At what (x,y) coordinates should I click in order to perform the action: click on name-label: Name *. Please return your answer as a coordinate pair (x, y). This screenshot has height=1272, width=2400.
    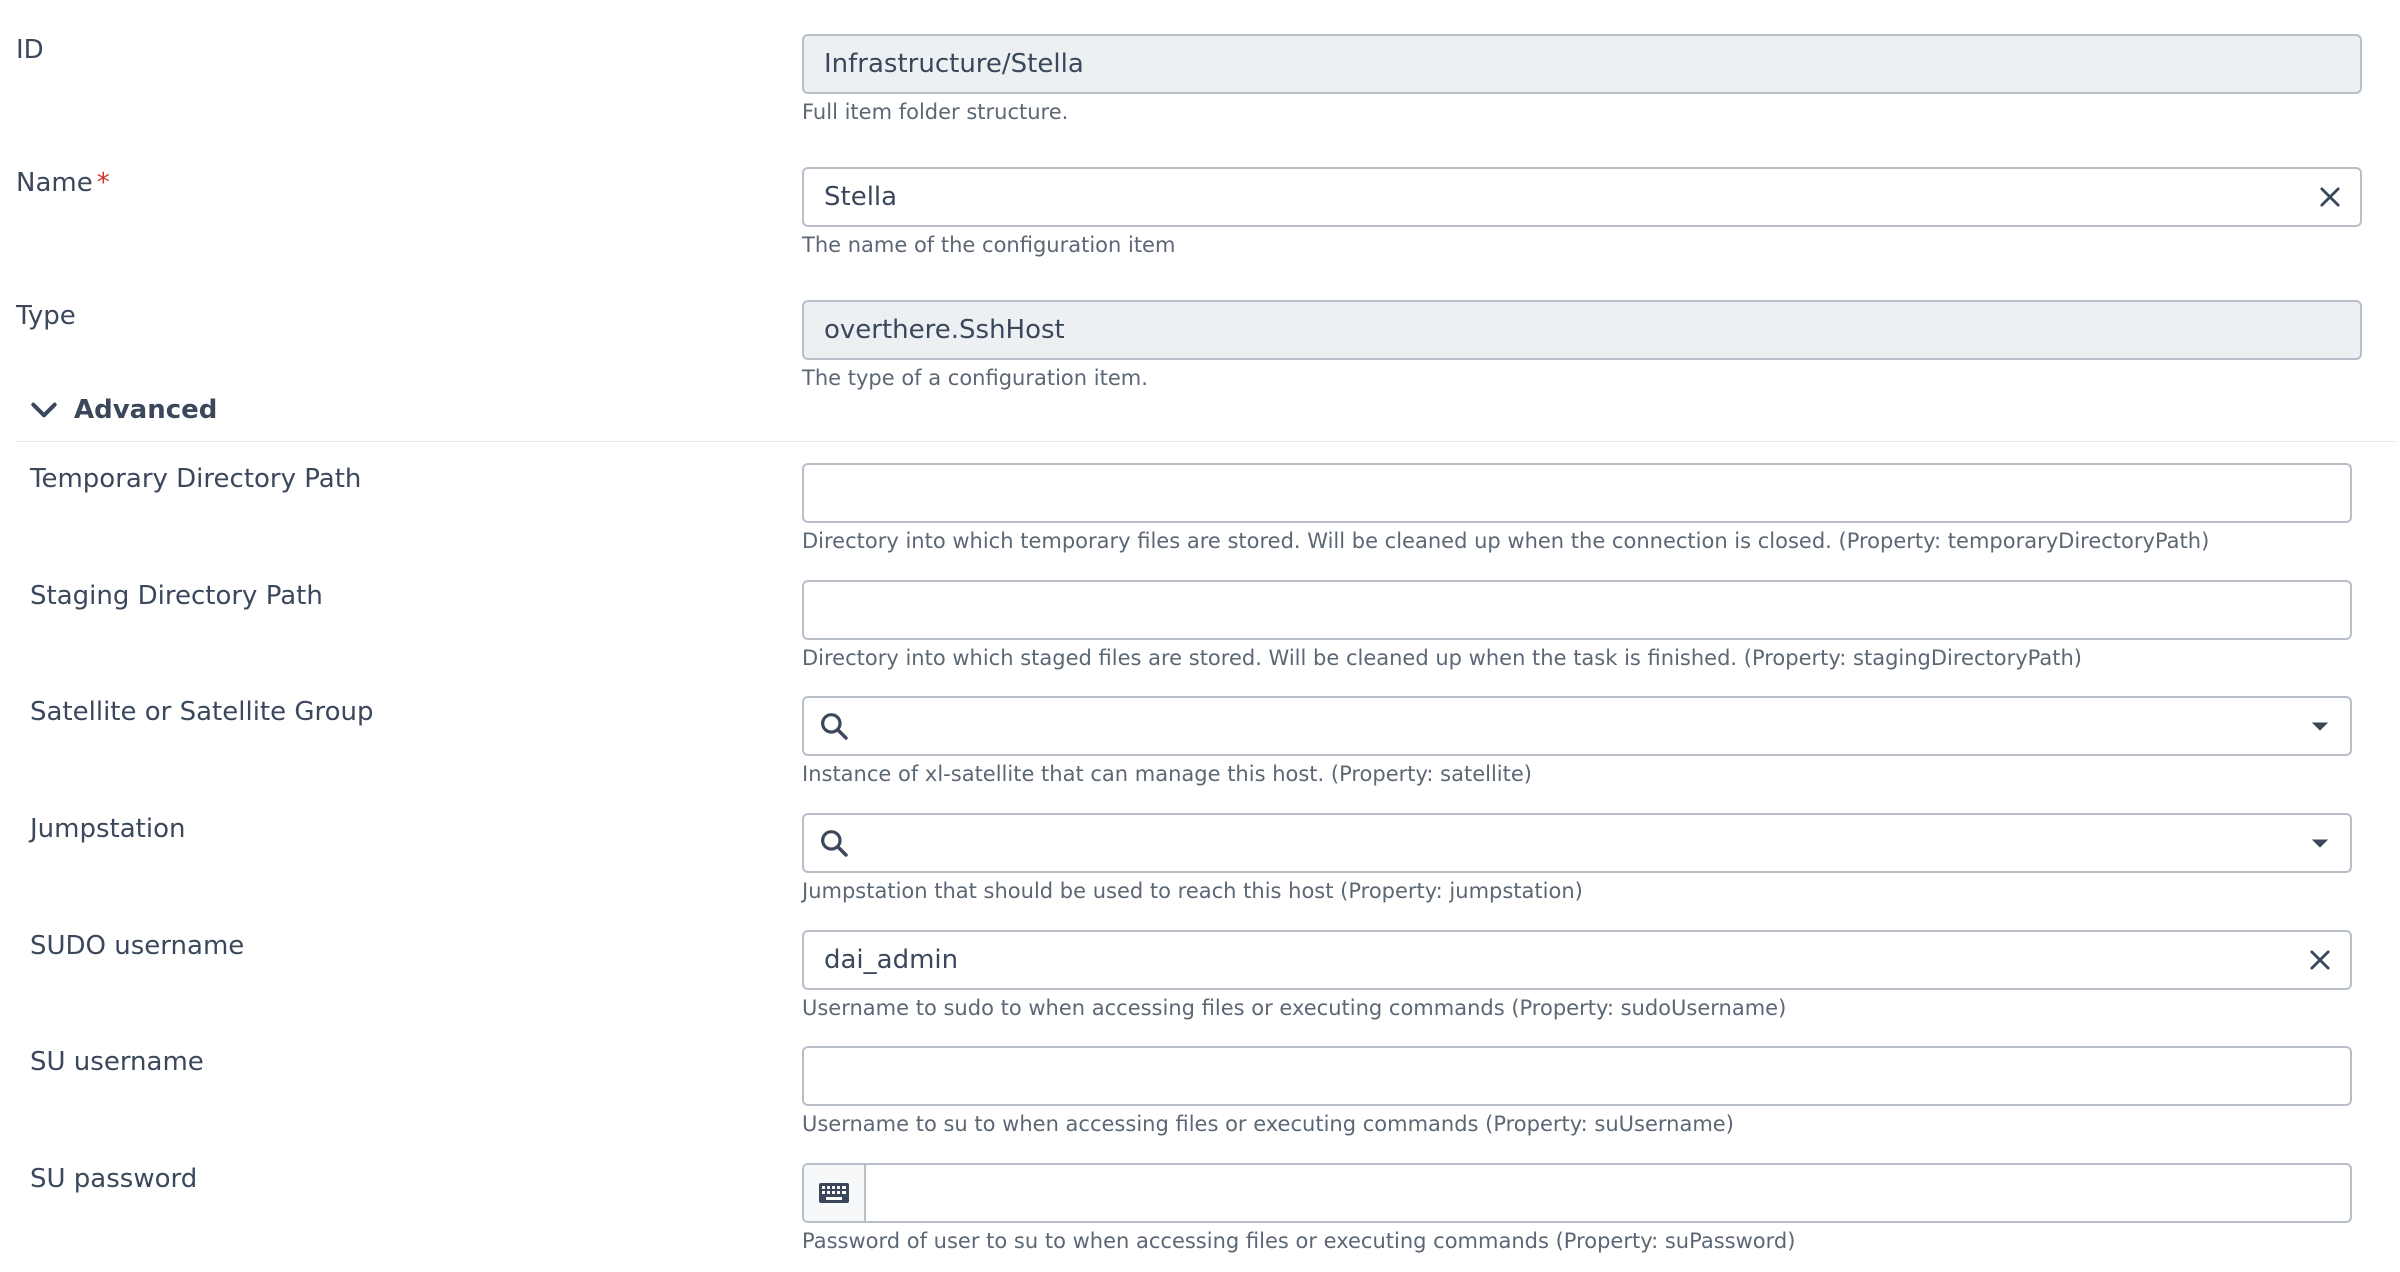
    Looking at the image, I should click on (63, 183).